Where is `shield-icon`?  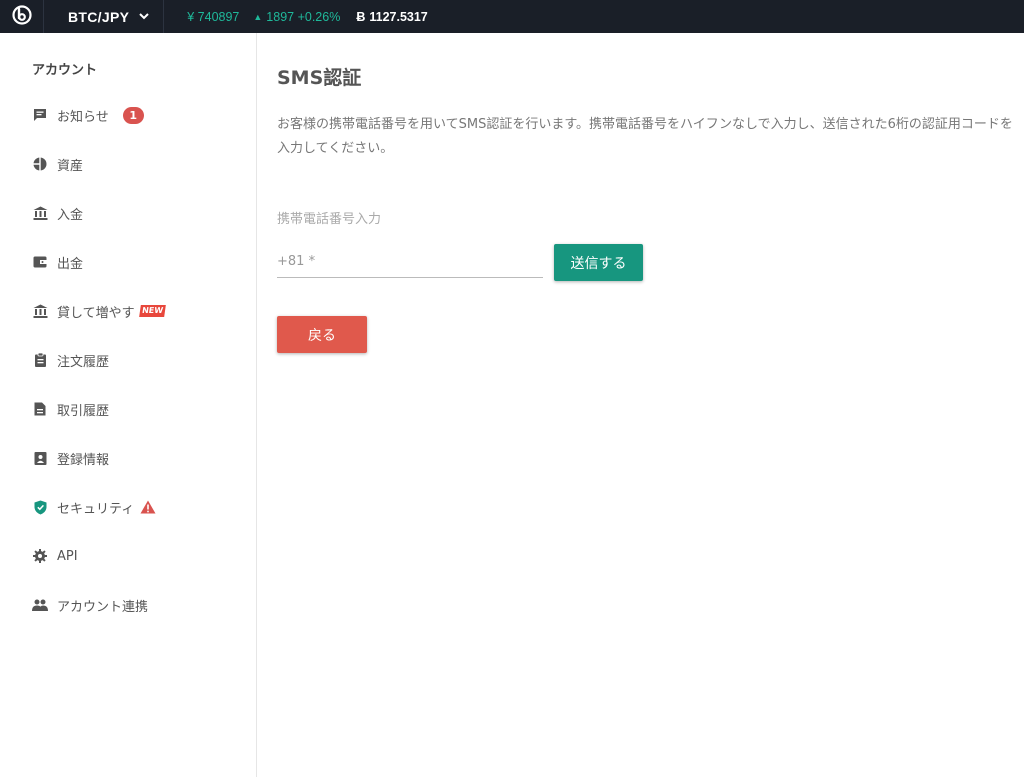
shield-icon is located at coordinates (40, 507).